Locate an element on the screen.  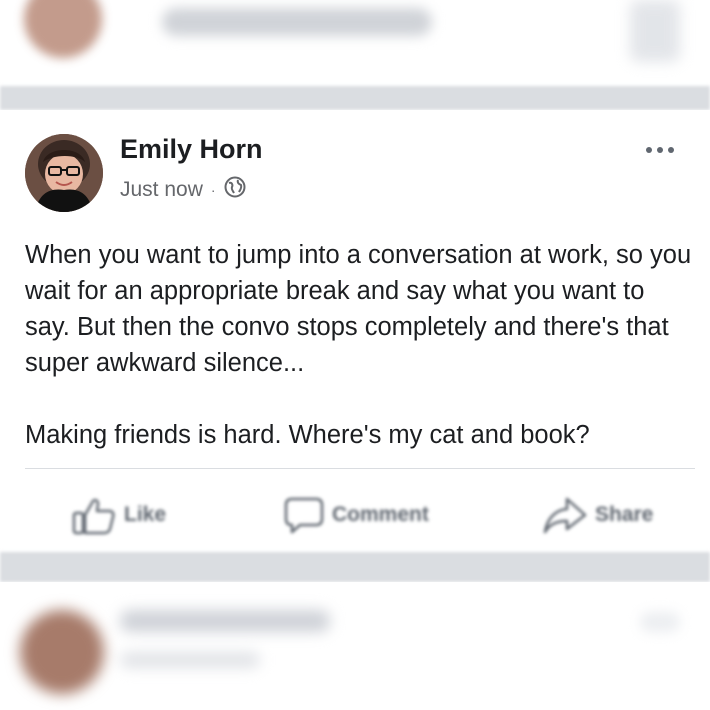
blurred-avatar is located at coordinates (63, 29).